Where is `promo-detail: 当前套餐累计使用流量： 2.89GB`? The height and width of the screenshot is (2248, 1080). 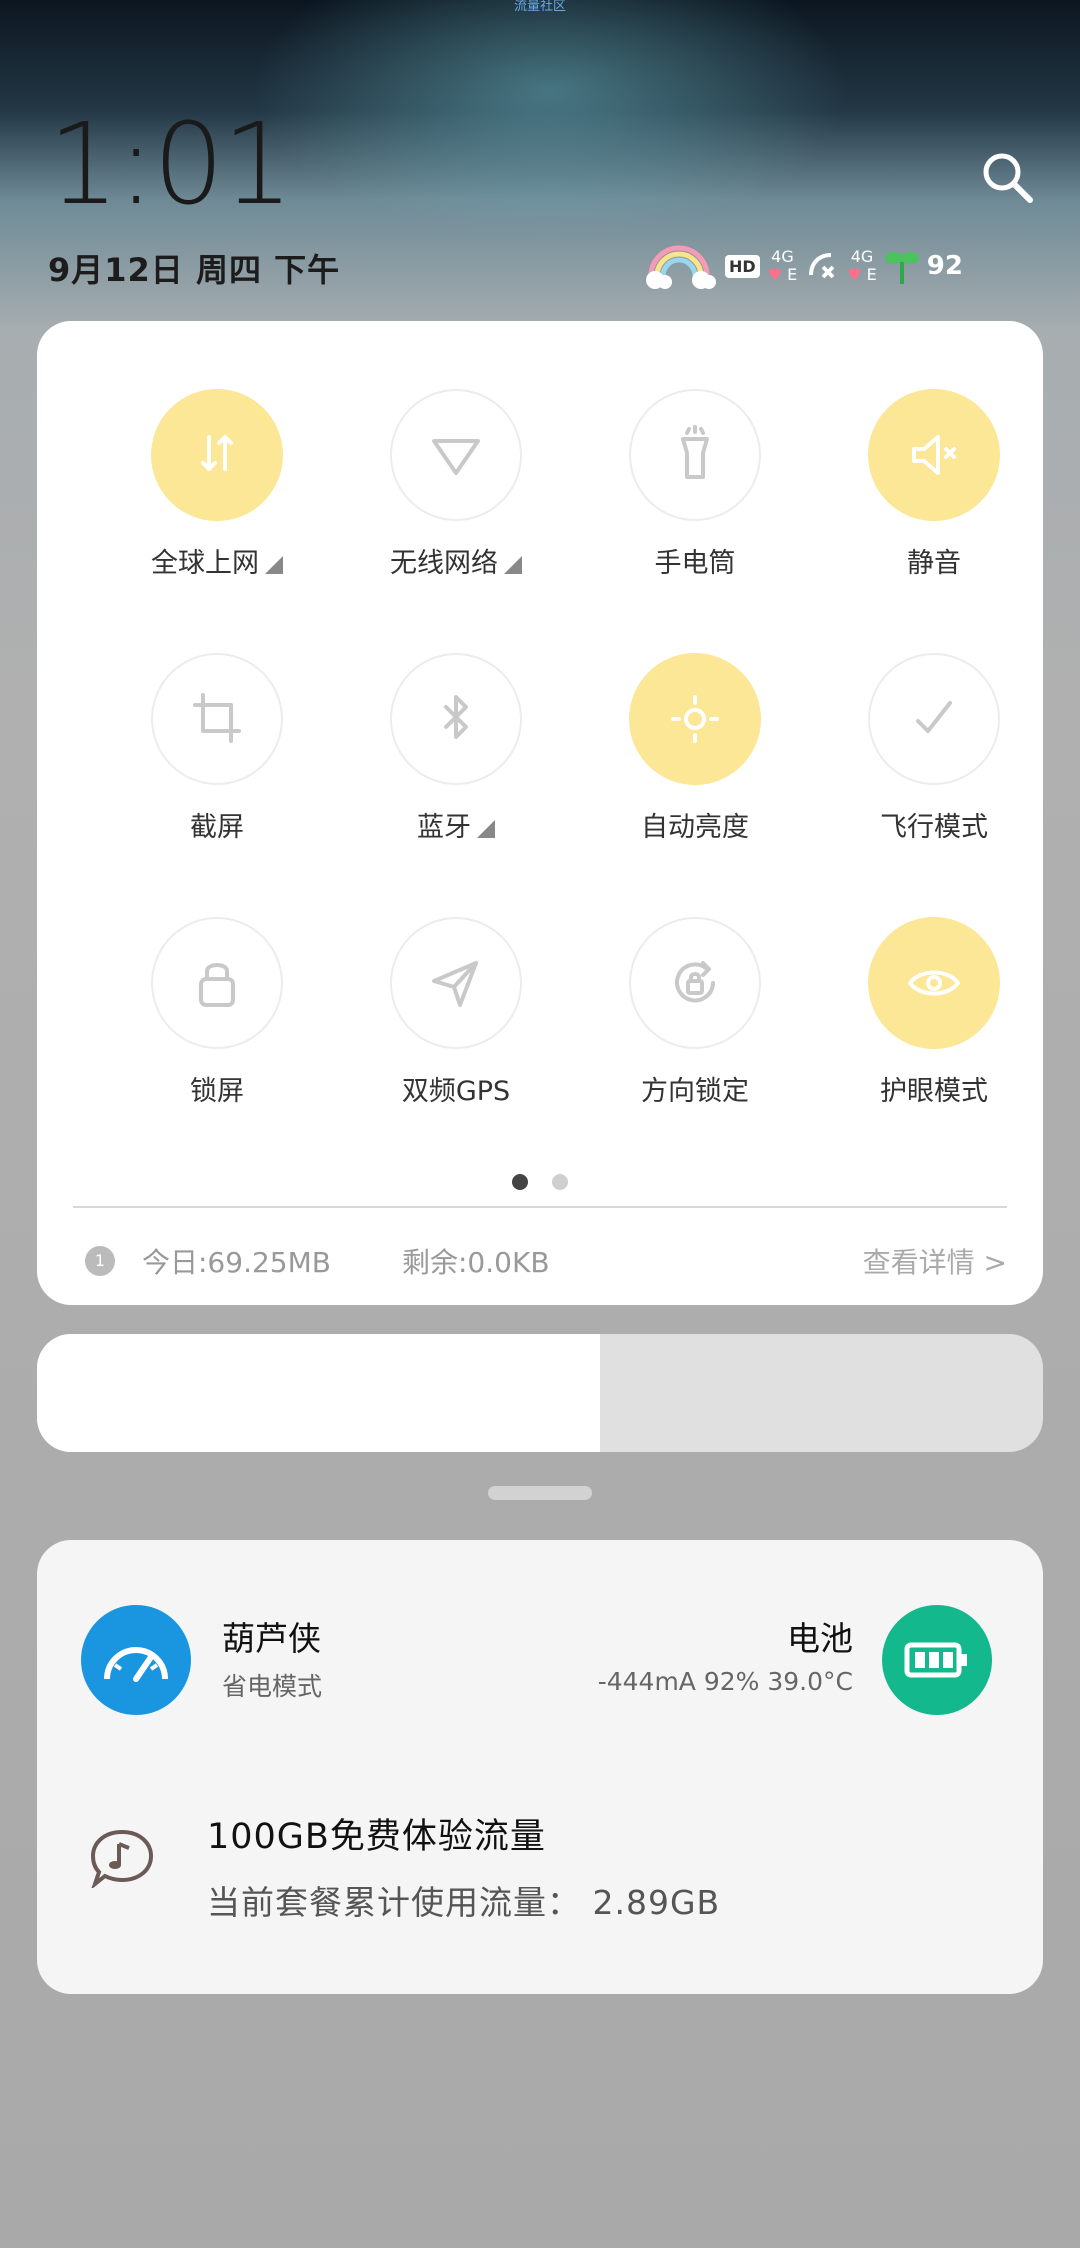
promo-detail: 当前套餐累计使用流量： 2.89GB is located at coordinates (464, 1902).